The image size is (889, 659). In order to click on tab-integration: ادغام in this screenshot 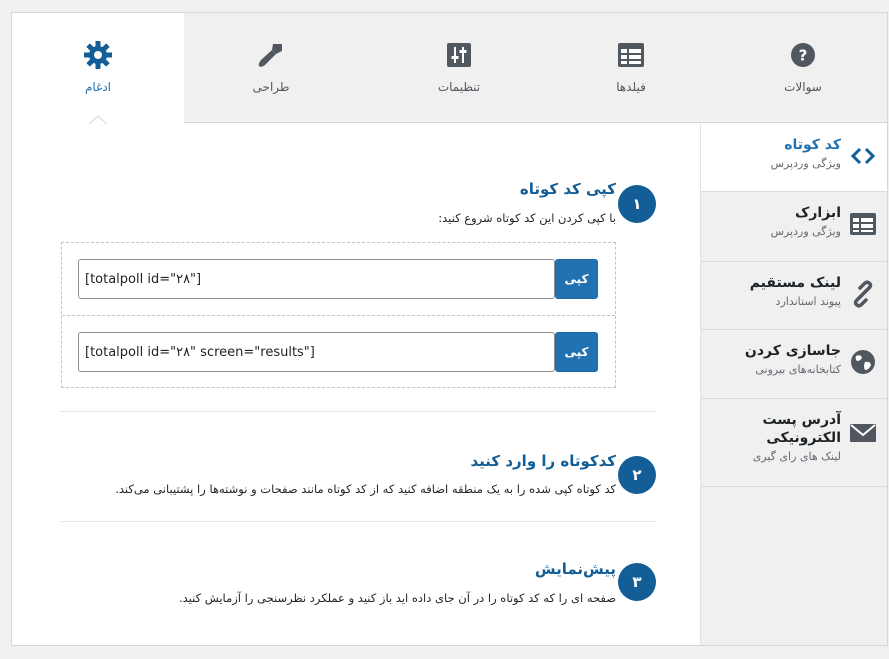, I will do `click(98, 68)`.